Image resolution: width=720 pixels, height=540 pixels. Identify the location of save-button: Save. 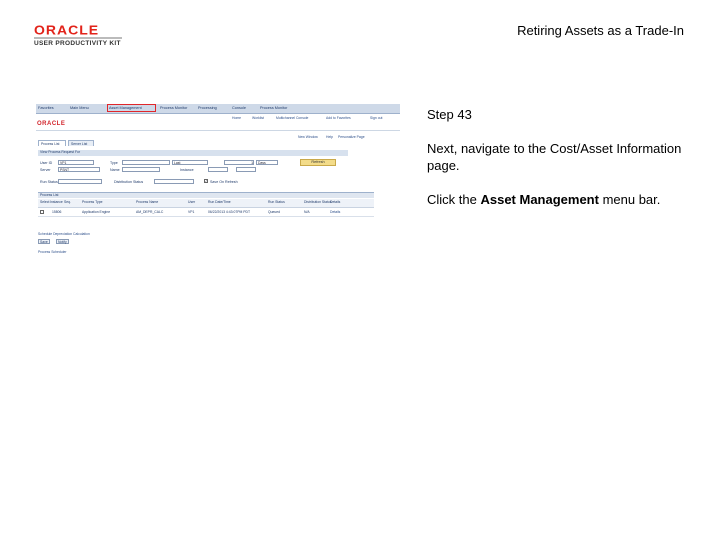
(44, 241).